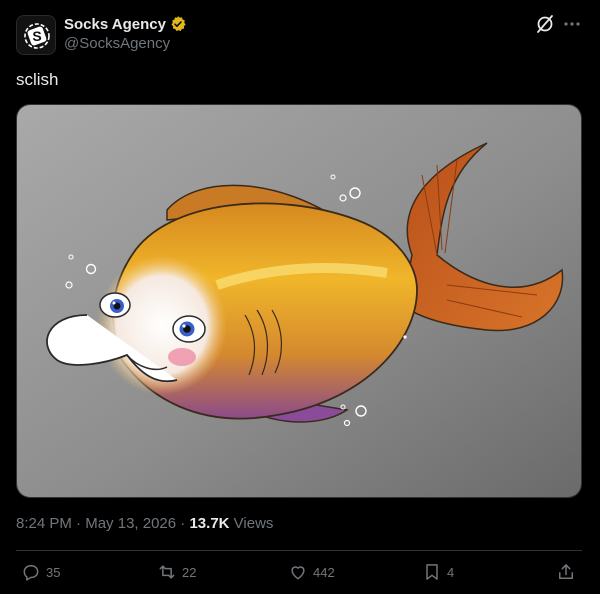 Image resolution: width=600 pixels, height=594 pixels. Describe the element at coordinates (253, 523) in the screenshot. I see `views-label: Views` at that location.